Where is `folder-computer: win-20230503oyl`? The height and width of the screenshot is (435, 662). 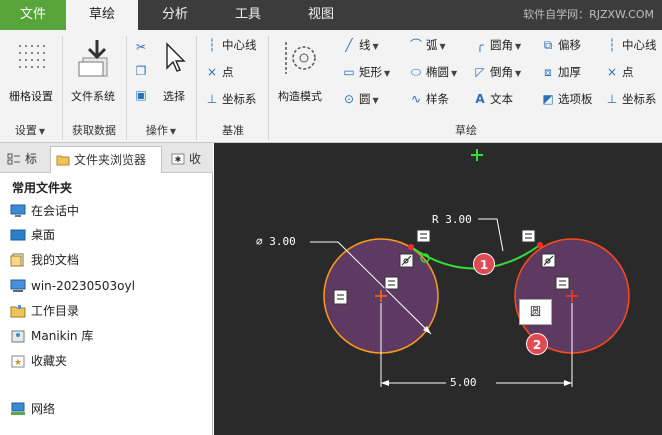 folder-computer: win-20230503oyl is located at coordinates (72, 286).